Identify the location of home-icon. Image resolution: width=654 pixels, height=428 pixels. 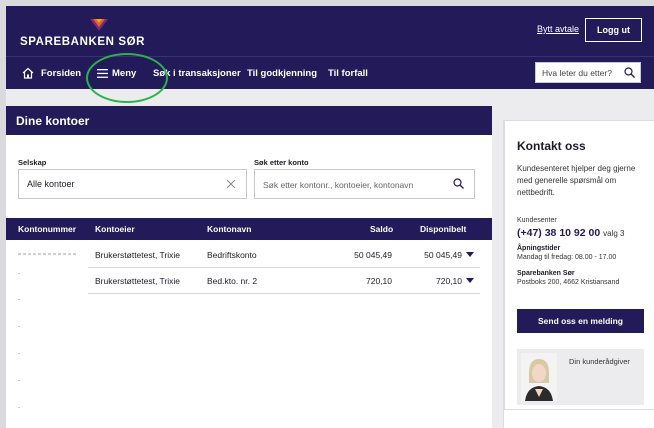
(28, 73).